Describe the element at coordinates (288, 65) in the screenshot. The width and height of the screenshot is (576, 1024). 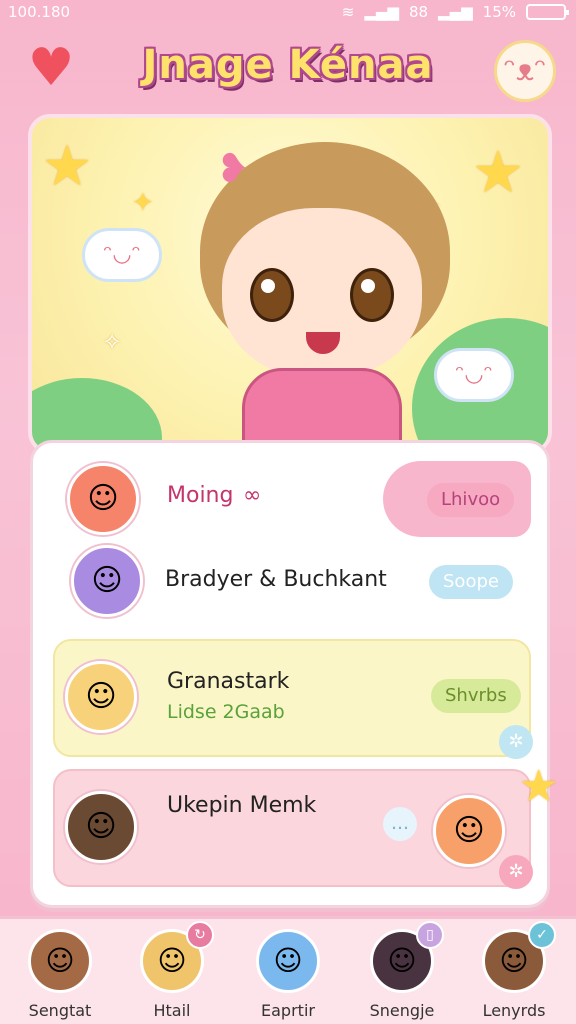
I see `app-title: Jnage Kénaa` at that location.